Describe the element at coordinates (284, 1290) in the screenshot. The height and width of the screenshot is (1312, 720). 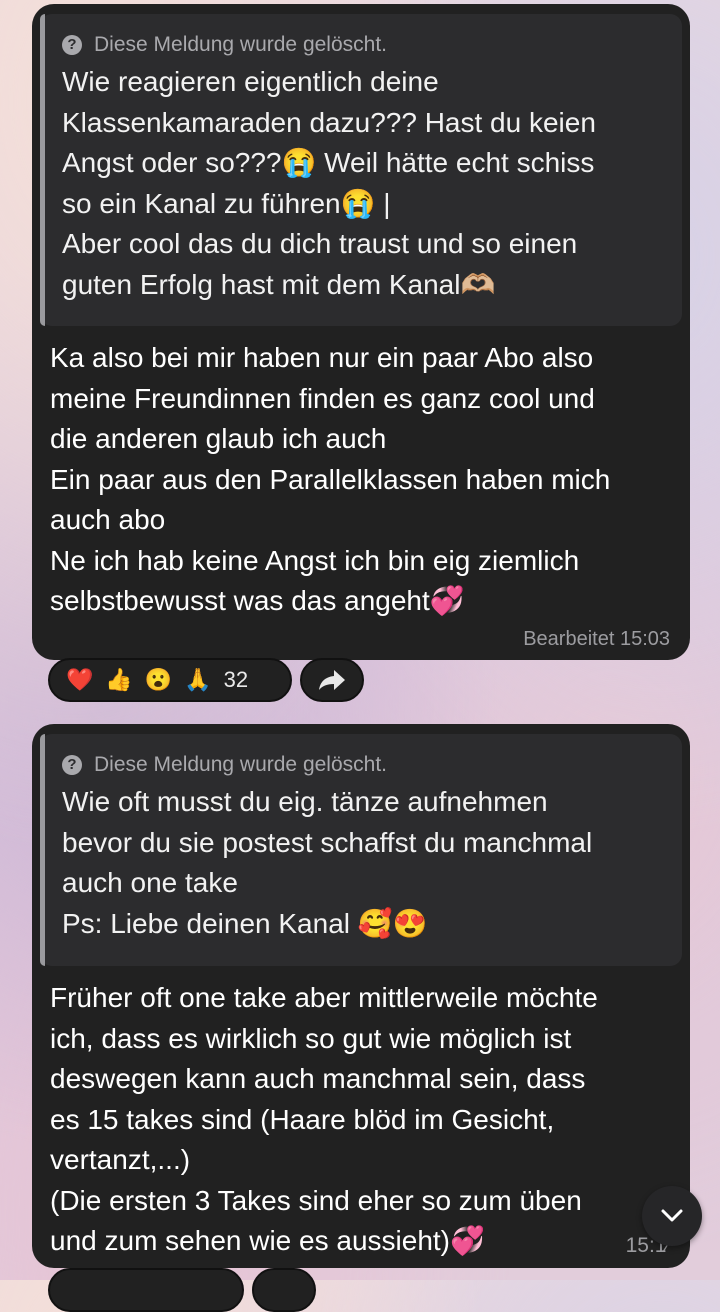
I see `forward-button-partial` at that location.